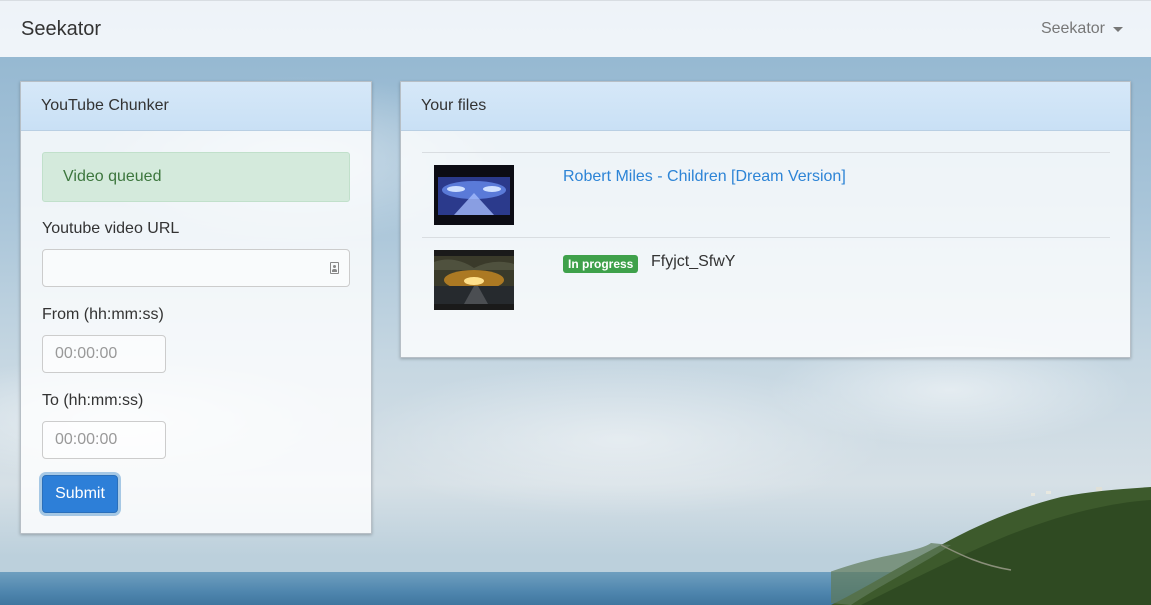  I want to click on to-time-input, so click(104, 440).